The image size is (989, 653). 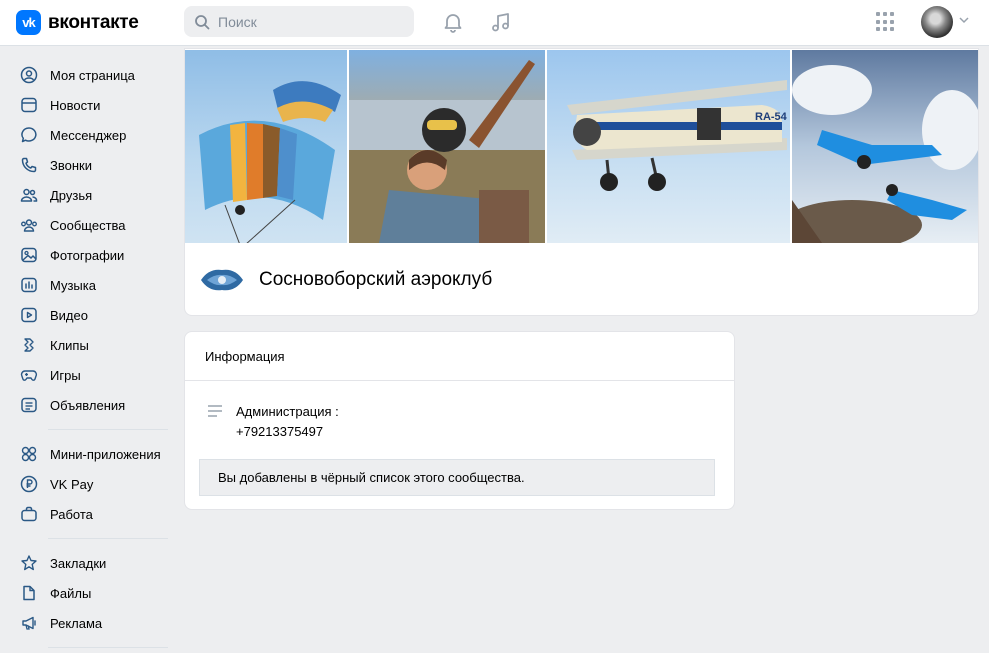 What do you see at coordinates (29, 563) in the screenshot?
I see `star-icon` at bounding box center [29, 563].